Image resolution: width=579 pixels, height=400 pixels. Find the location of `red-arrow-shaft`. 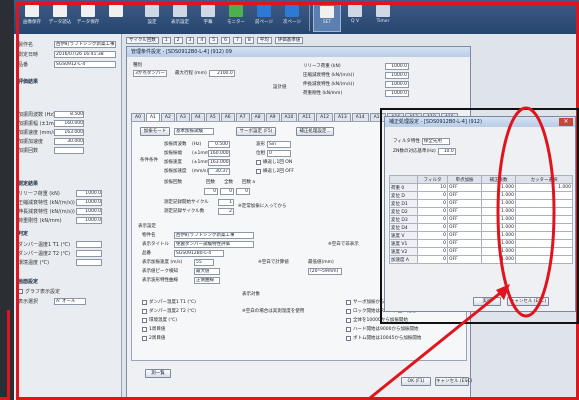

red-arrow-shaft is located at coordinates (437, 344).